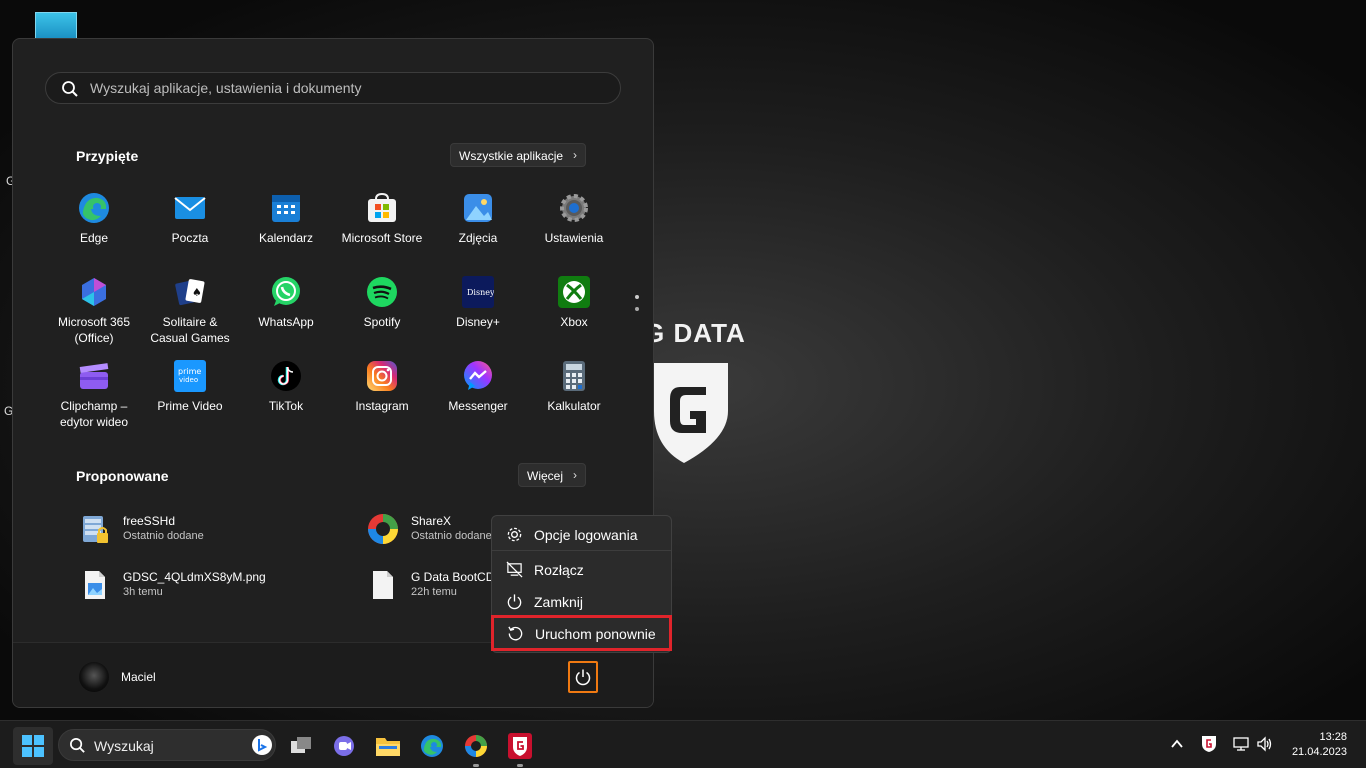  What do you see at coordinates (683, 744) in the screenshot?
I see `taskbar: Wyszukaj 13:28 21.04.2023` at bounding box center [683, 744].